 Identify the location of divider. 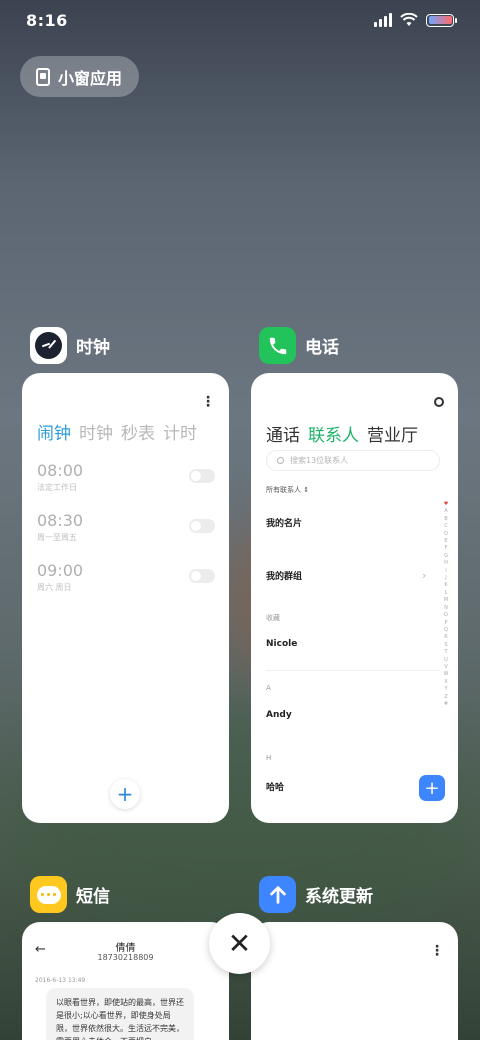
(353, 670).